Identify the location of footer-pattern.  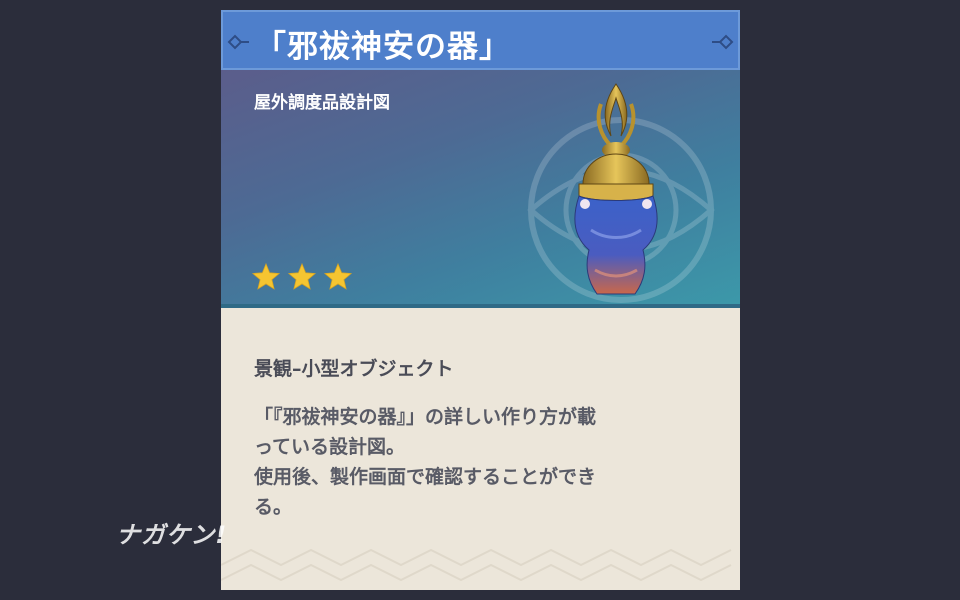
(476, 565).